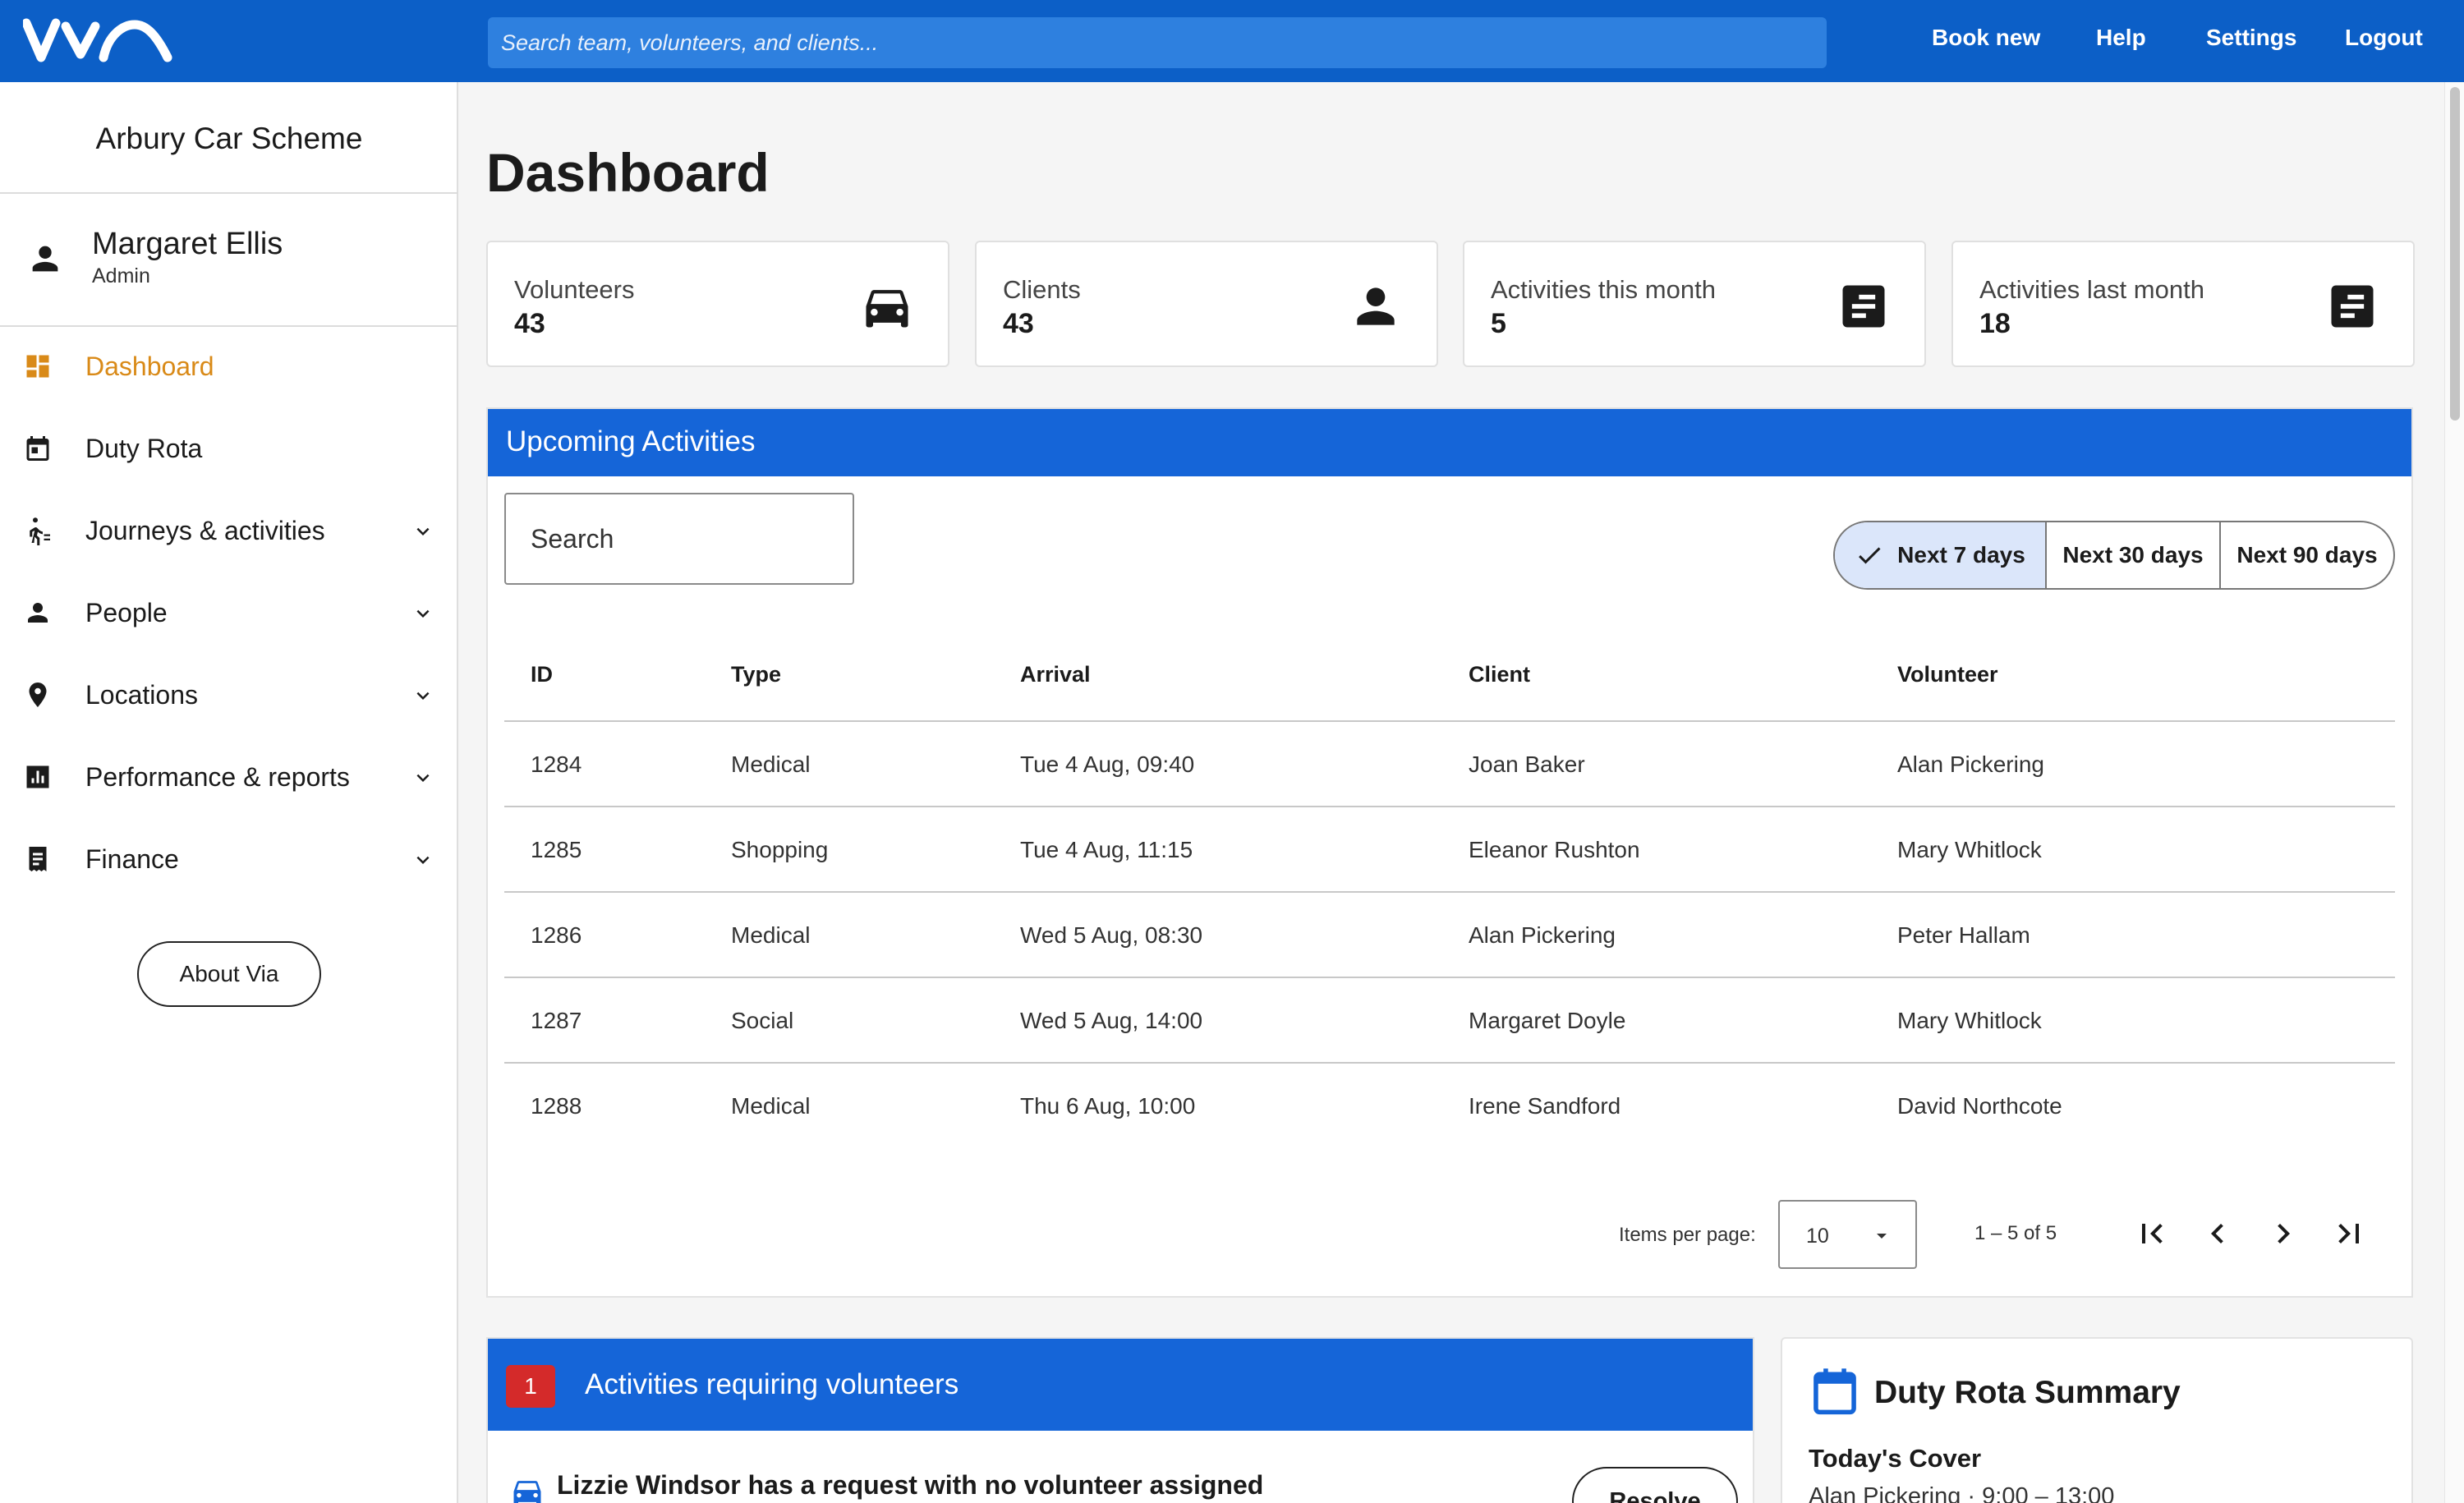 The height and width of the screenshot is (1503, 2464). What do you see at coordinates (717, 304) in the screenshot?
I see `stat-card-volunteers: Volunteers 43` at bounding box center [717, 304].